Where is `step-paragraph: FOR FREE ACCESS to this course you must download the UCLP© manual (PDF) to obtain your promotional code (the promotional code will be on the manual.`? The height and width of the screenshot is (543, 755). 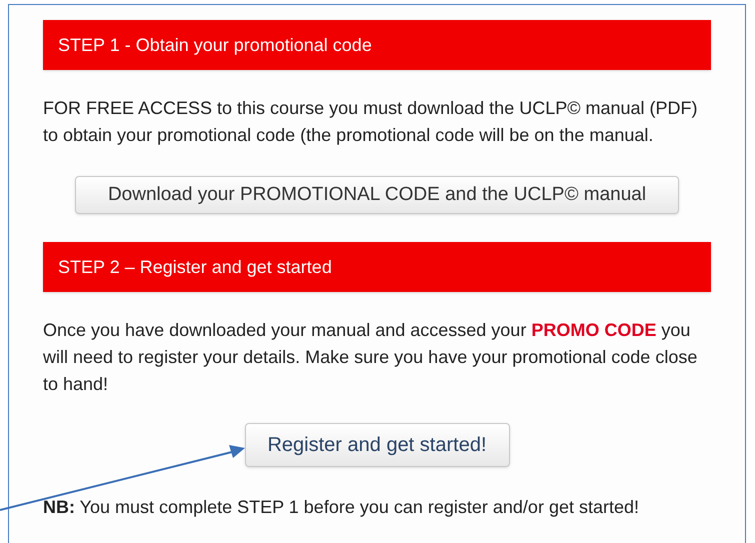 step-paragraph: FOR FREE ACCESS to this course you must download the UCLP© manual (PDF) to obtain your promotional code (the promotional code will be on the manual. is located at coordinates (371, 122).